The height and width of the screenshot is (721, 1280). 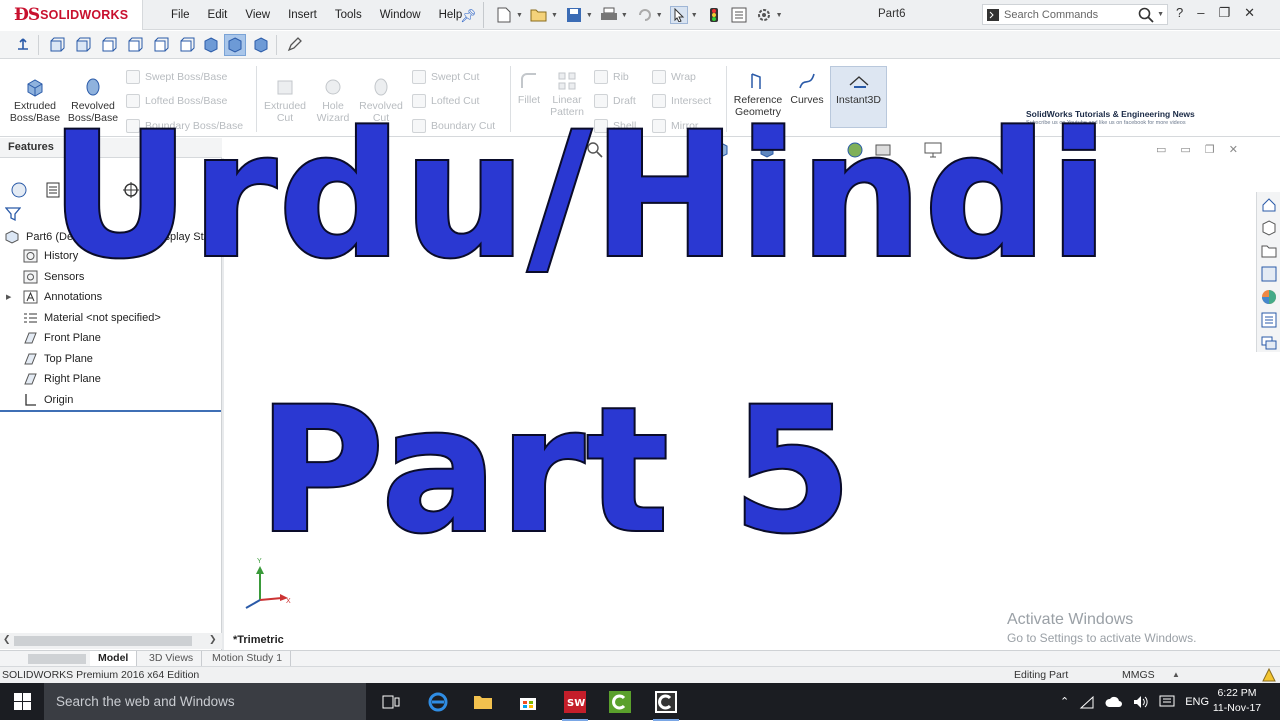 I want to click on rebuild-status-icon, so click(x=1269, y=675).